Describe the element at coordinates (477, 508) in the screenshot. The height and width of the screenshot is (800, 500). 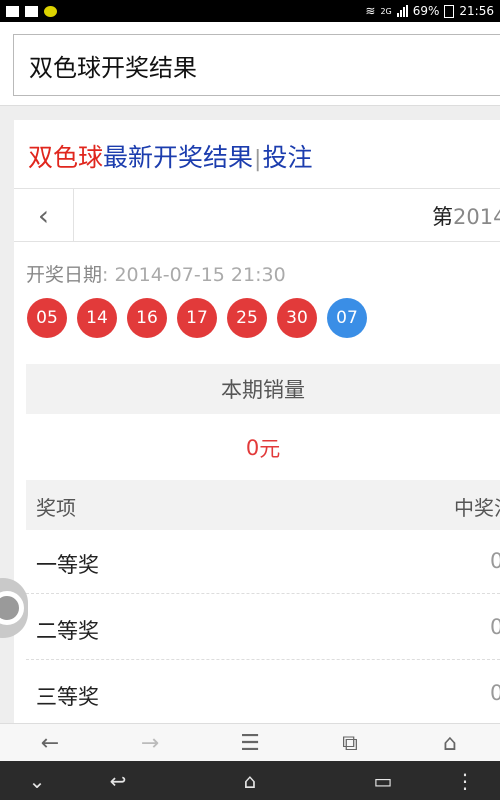
I see `column-winners: 中奖注` at that location.